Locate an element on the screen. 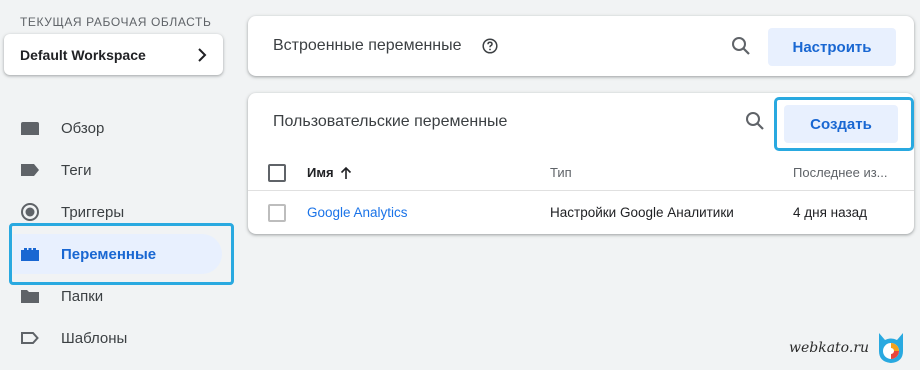 Image resolution: width=920 pixels, height=370 pixels. sidebar-item-folders: Папки is located at coordinates (111, 296).